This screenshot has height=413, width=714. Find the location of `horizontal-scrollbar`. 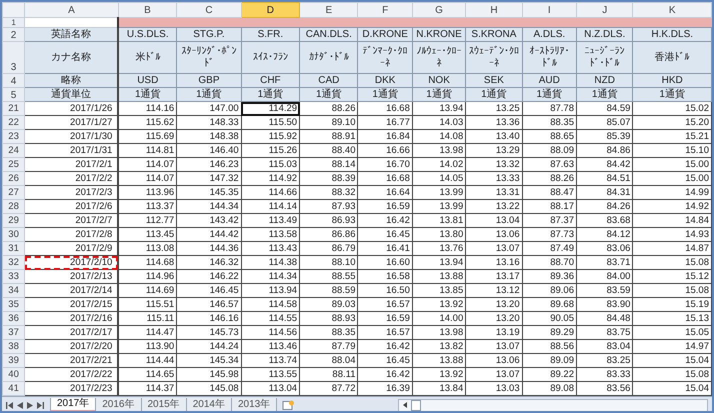

horizontal-scrollbar is located at coordinates (553, 404).